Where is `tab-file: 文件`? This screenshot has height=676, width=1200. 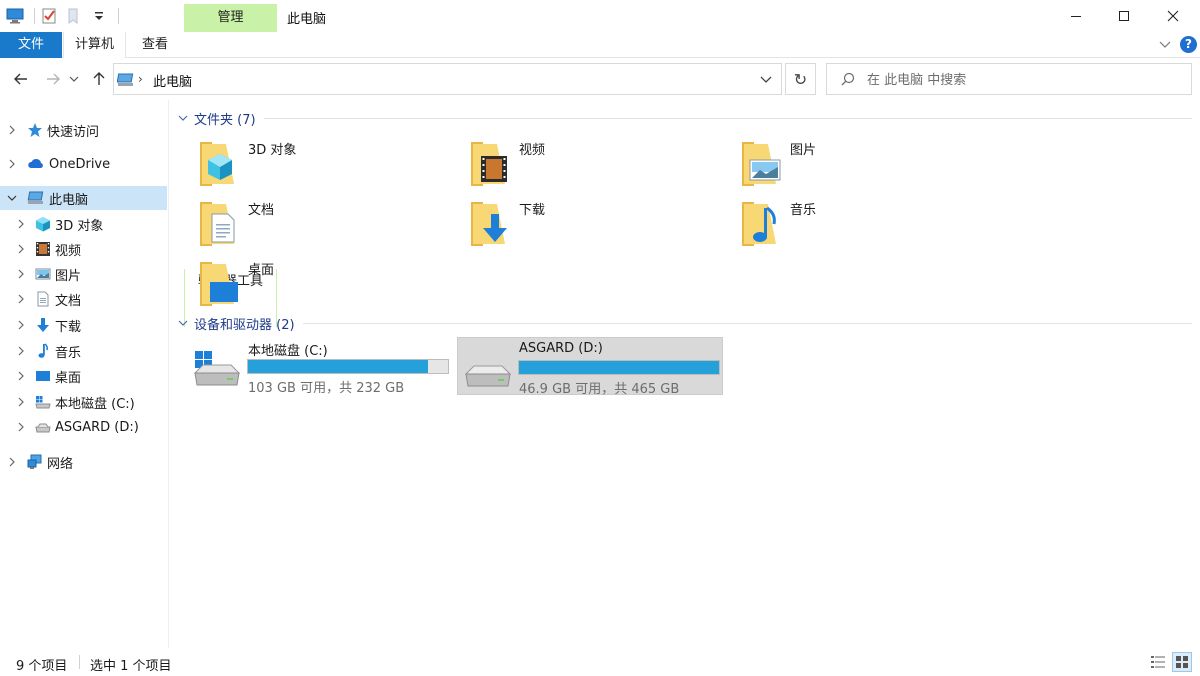 tab-file: 文件 is located at coordinates (31, 45).